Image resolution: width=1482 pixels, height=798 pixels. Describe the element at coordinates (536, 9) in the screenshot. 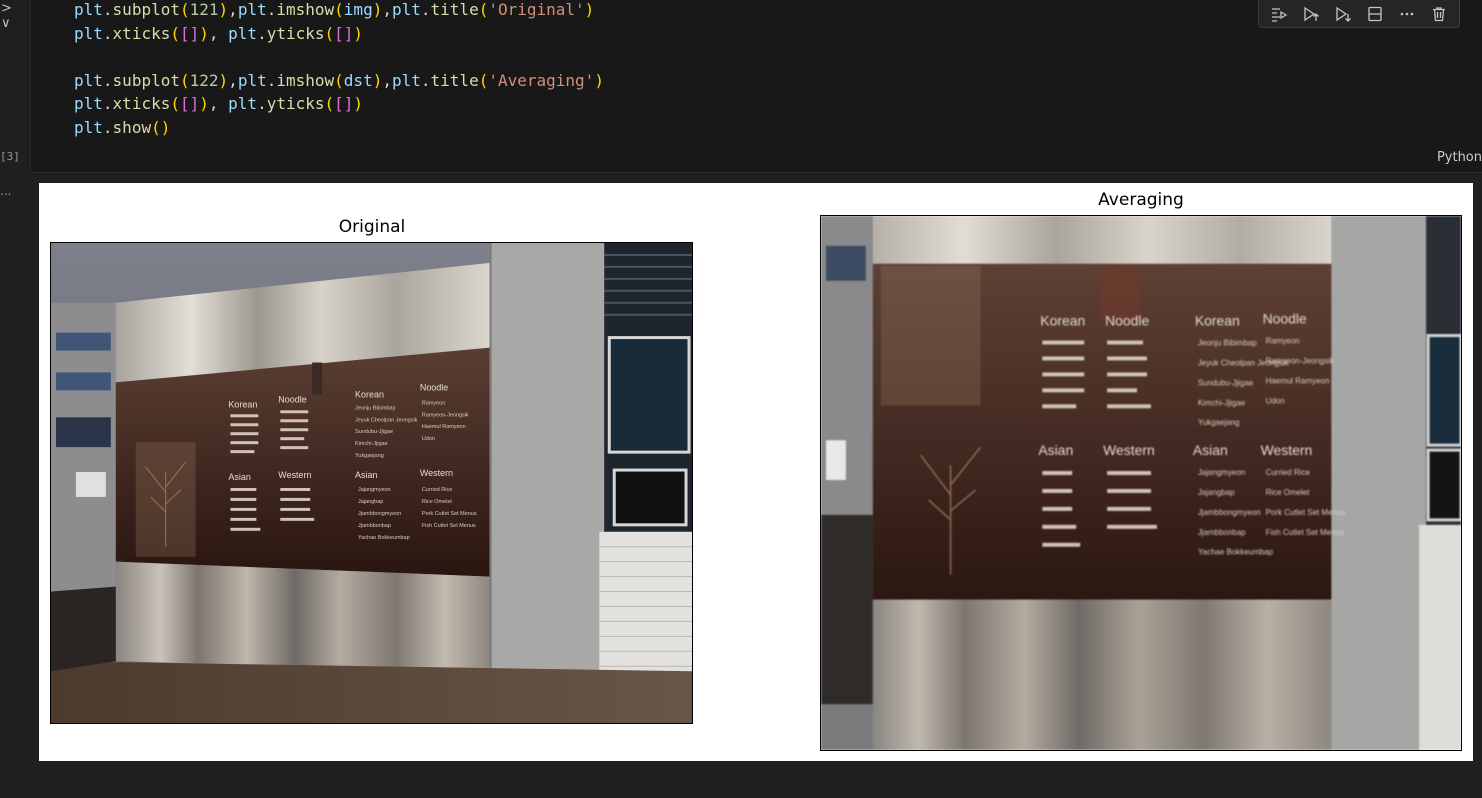

I see `code-token: 'Original'` at that location.